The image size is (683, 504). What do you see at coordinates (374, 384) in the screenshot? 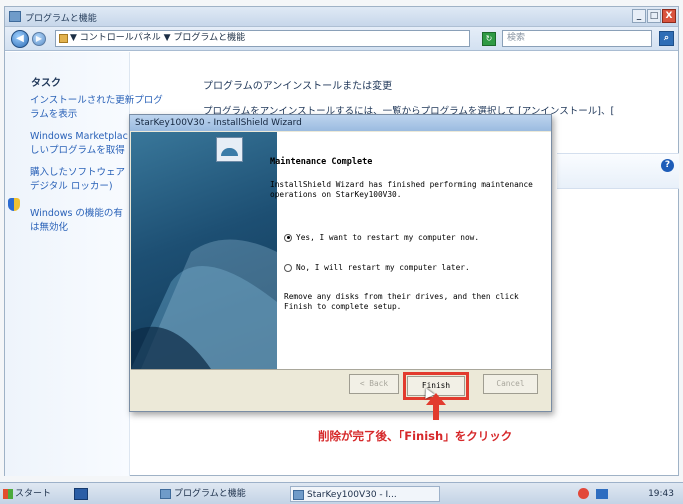
I see `back-wizard-button: < Back` at bounding box center [374, 384].